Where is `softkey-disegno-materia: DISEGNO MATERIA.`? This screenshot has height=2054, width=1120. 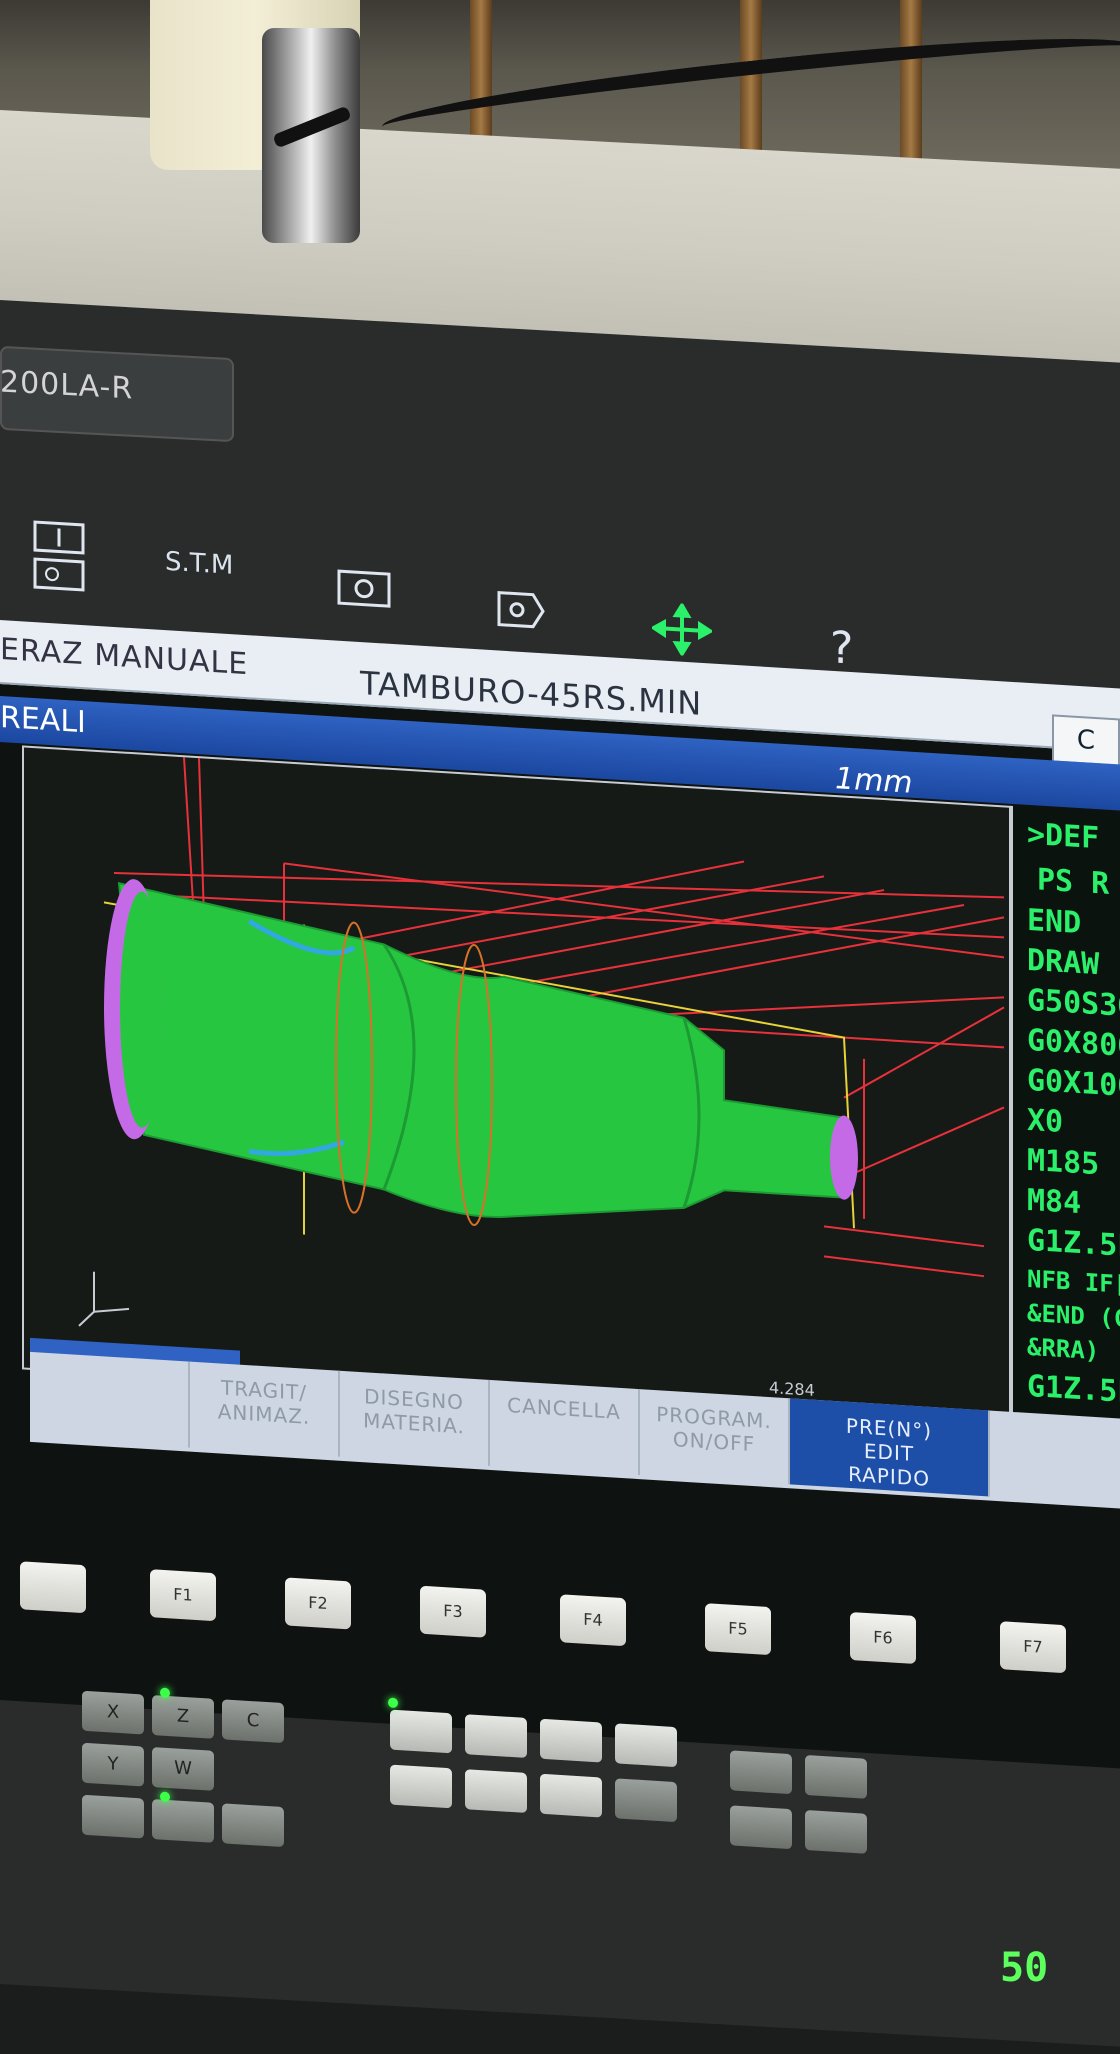 softkey-disegno-materia: DISEGNO MATERIA. is located at coordinates (415, 1418).